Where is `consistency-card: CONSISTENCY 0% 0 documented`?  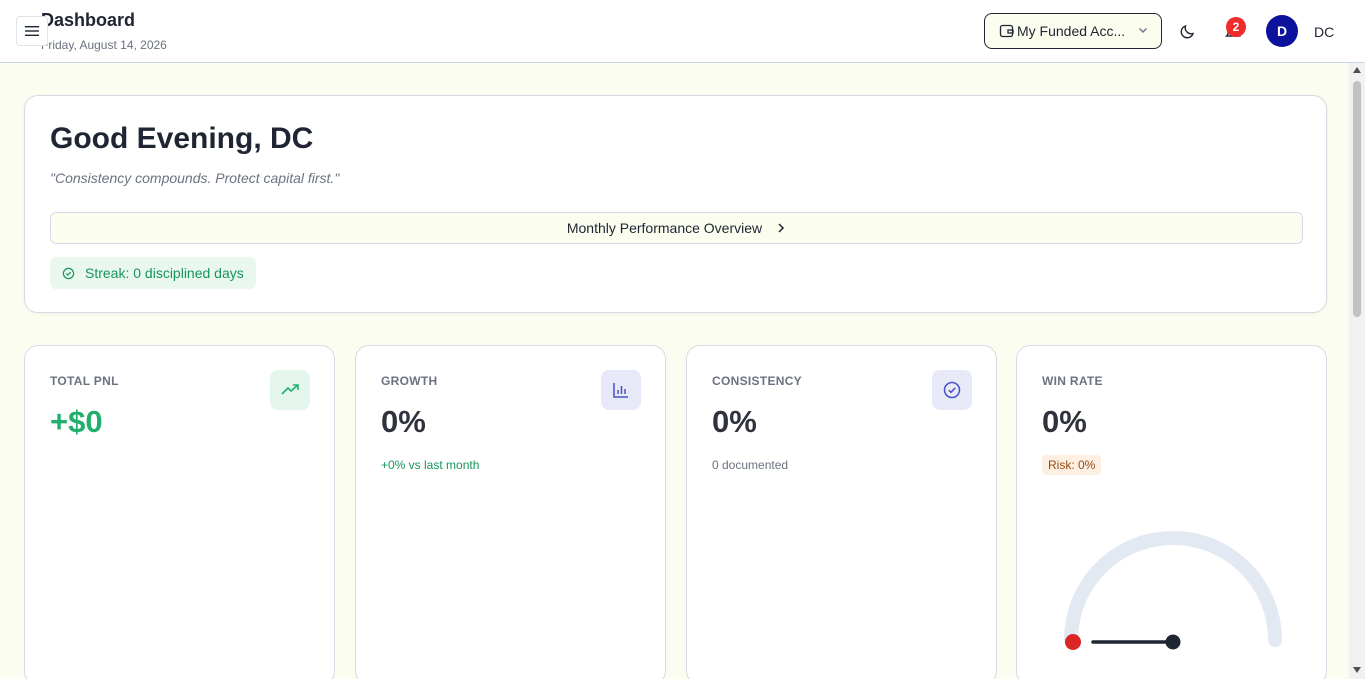 consistency-card: CONSISTENCY 0% 0 documented is located at coordinates (841, 512).